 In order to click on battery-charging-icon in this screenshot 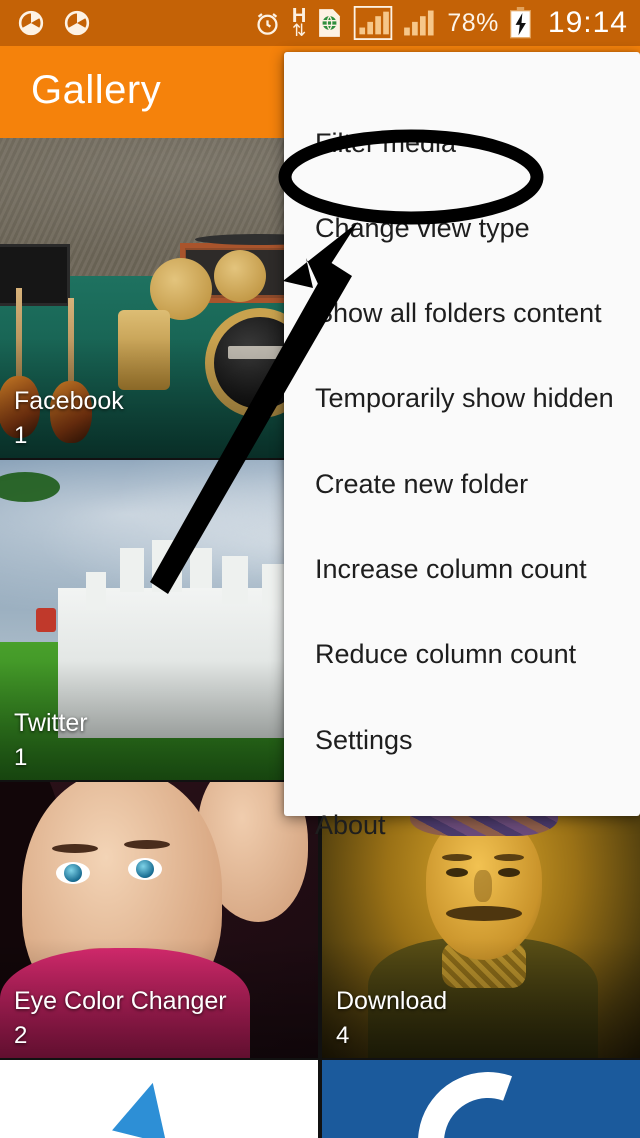, I will do `click(520, 23)`.